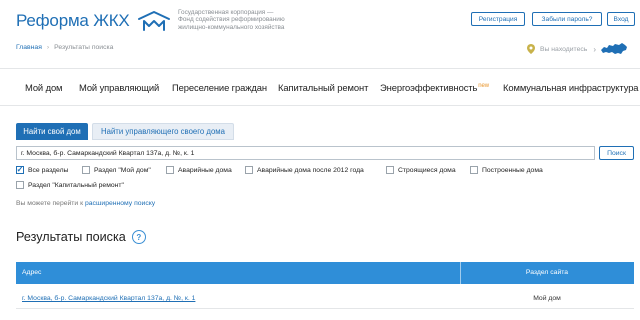 The width and height of the screenshot is (640, 320). Describe the element at coordinates (32, 272) in the screenshot. I see `column-header-address: Адрес` at that location.